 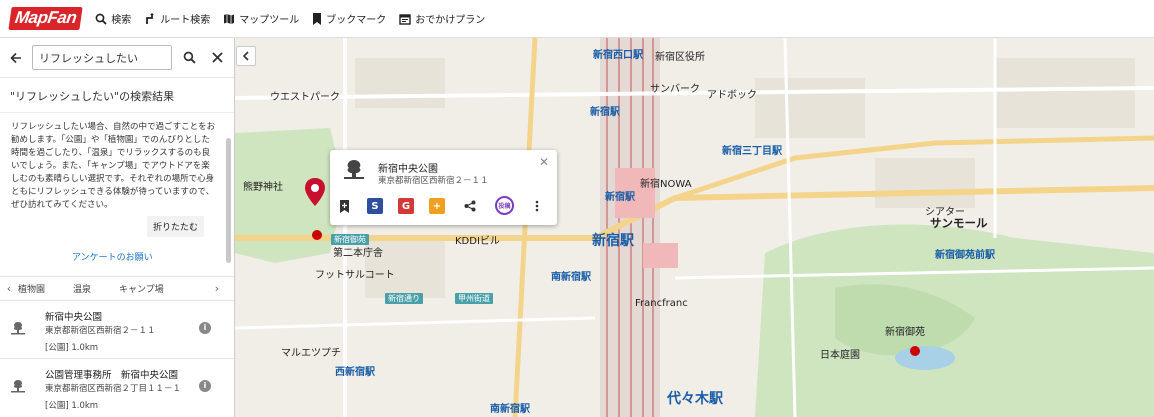 I want to click on main-nav: 検索 ルート検索 マップツール ブックマーク おでかけプラン, so click(x=296, y=18).